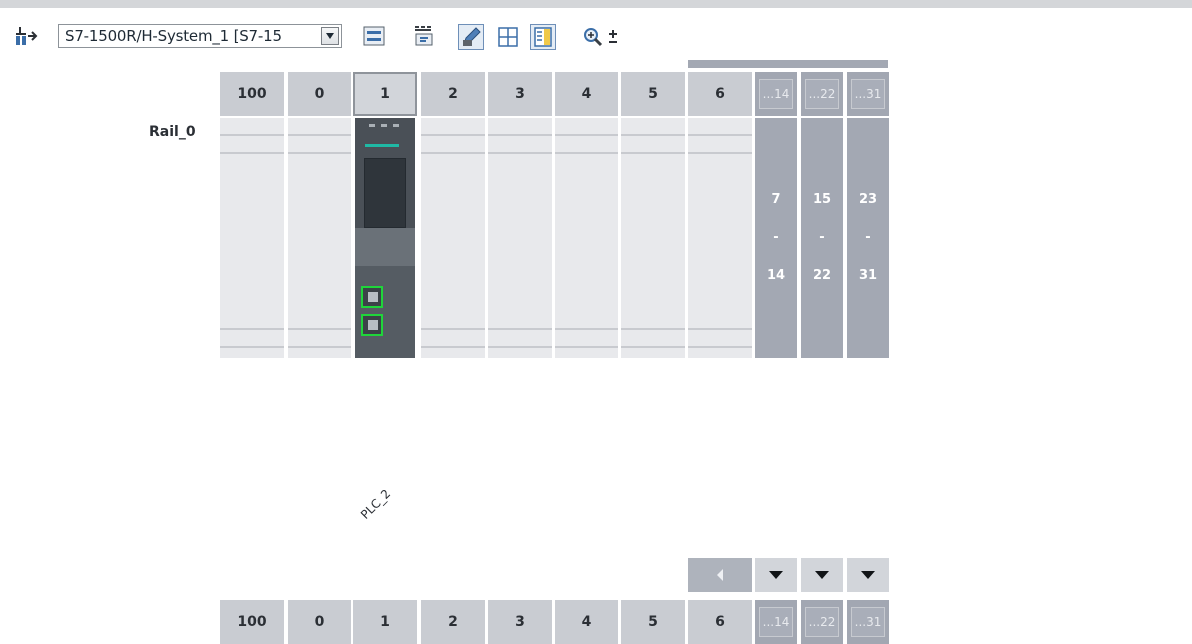  What do you see at coordinates (385, 312) in the screenshot?
I see `cpu-lower-panel` at bounding box center [385, 312].